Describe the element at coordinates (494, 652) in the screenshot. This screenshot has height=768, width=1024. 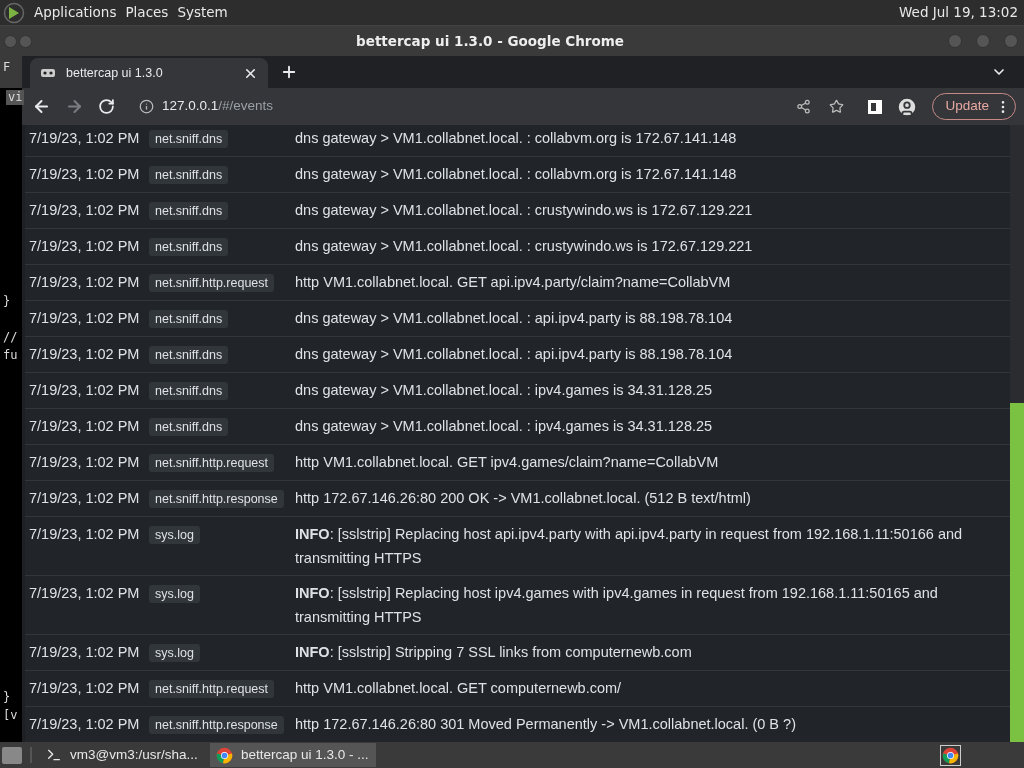
I see `event-message: INFO: [sslstrip] Stripping 7 SSL links from computernewb.com` at that location.